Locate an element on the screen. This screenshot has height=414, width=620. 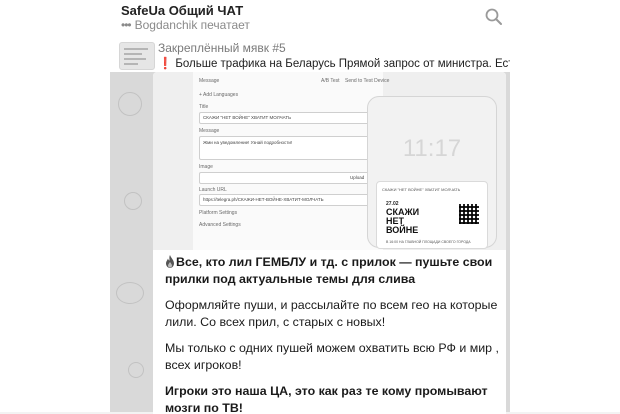
title-label: Title is located at coordinates (204, 107).